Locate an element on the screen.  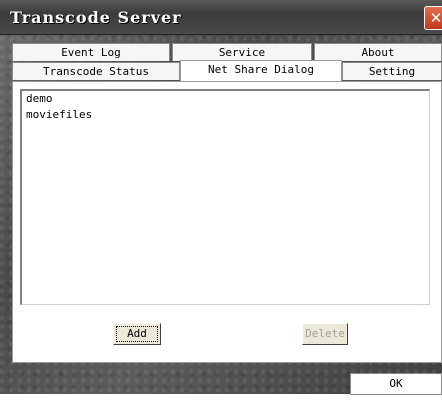
tab-transcode-status: Transcode Status is located at coordinates (96, 71).